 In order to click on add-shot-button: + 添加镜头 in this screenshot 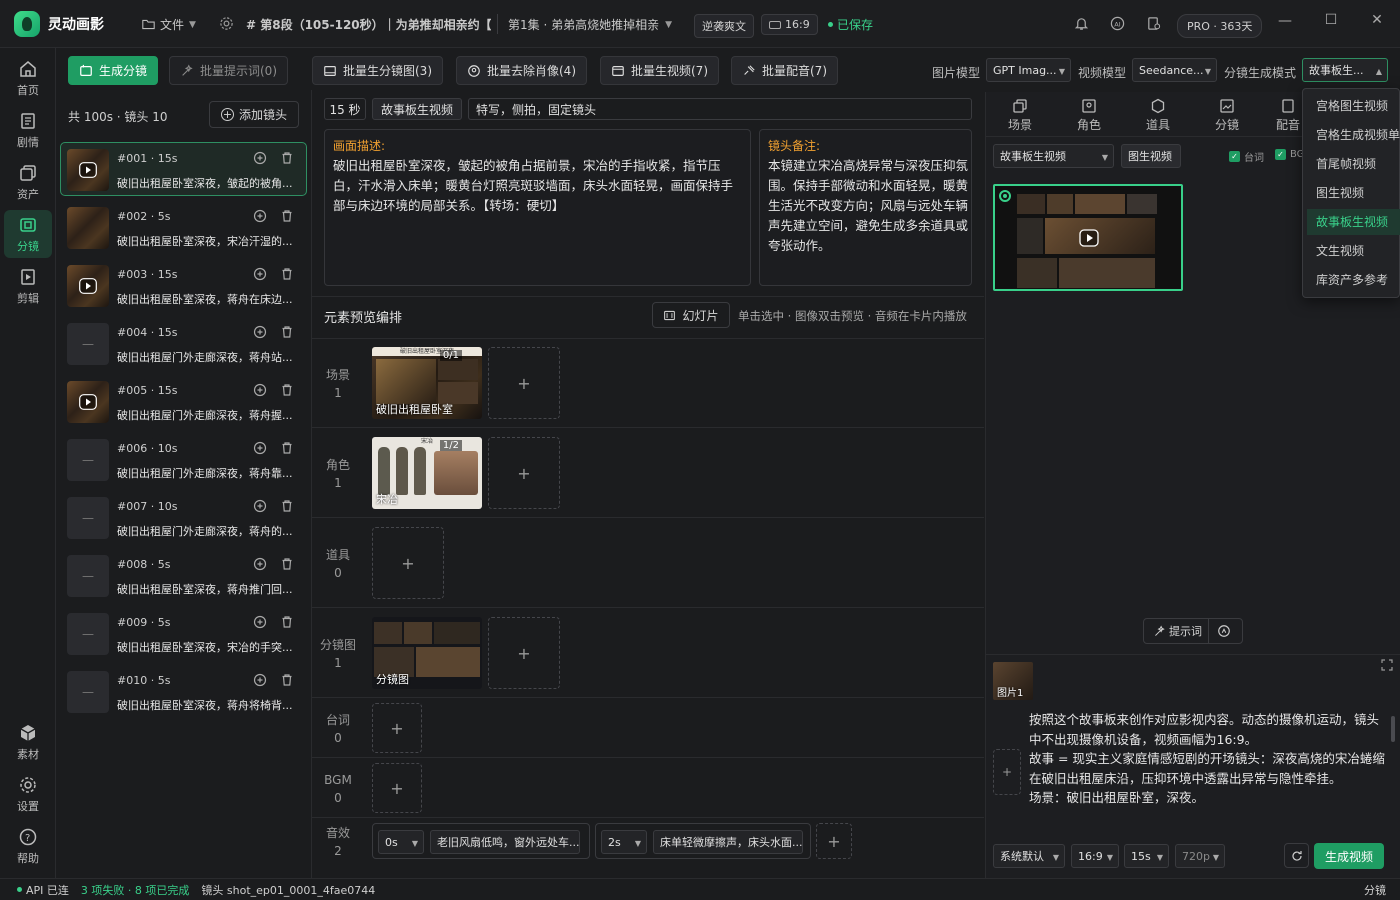, I will do `click(254, 114)`.